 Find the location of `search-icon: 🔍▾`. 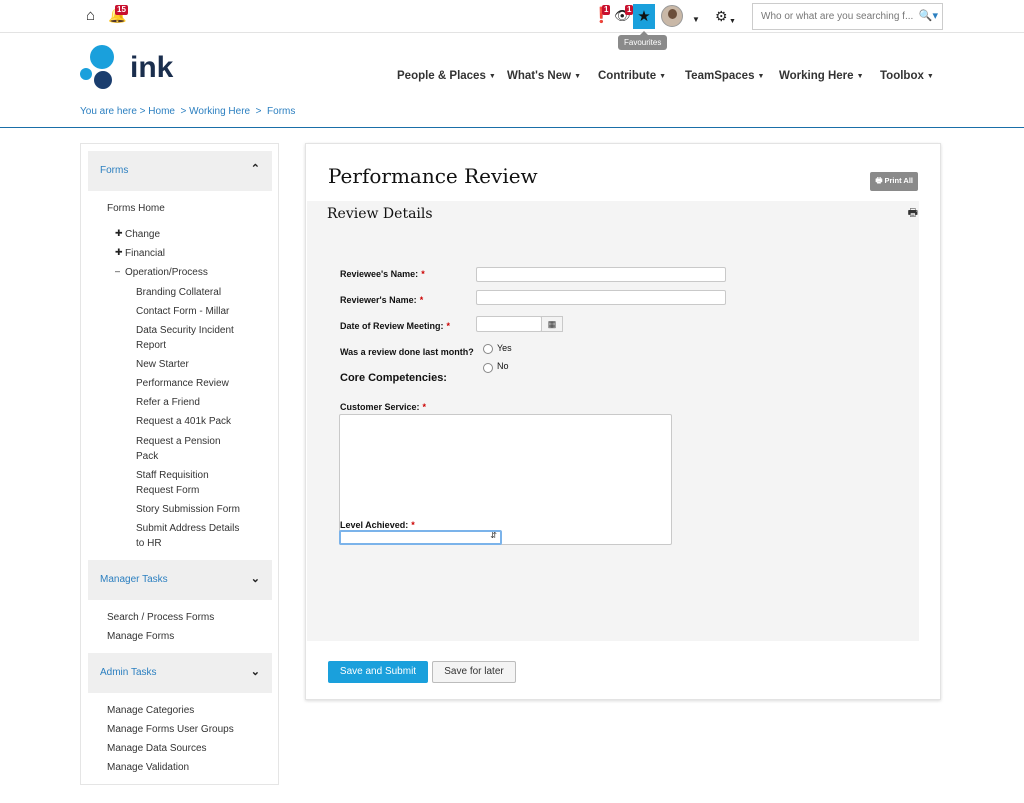

search-icon: 🔍▾ is located at coordinates (928, 15).